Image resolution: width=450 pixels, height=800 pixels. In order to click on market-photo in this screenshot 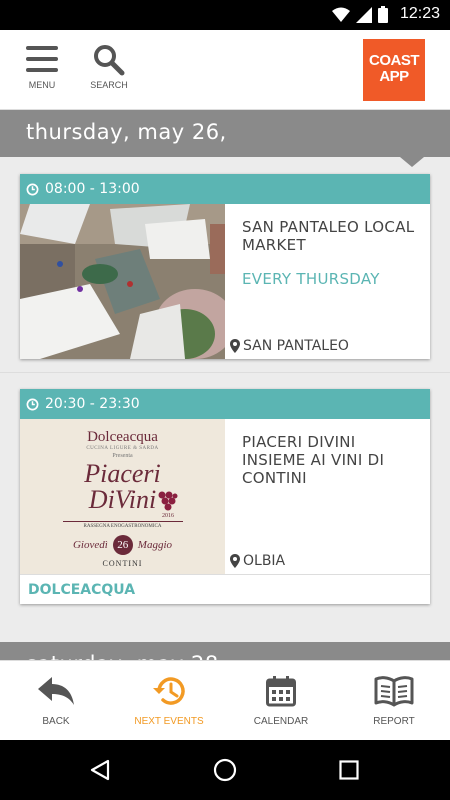, I will do `click(122, 281)`.